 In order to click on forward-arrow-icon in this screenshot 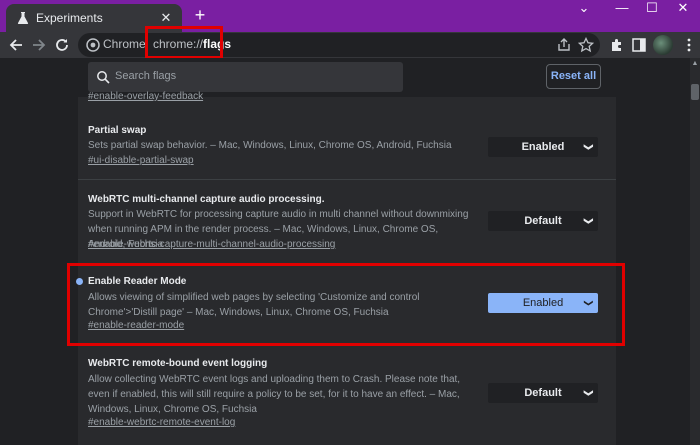, I will do `click(39, 45)`.